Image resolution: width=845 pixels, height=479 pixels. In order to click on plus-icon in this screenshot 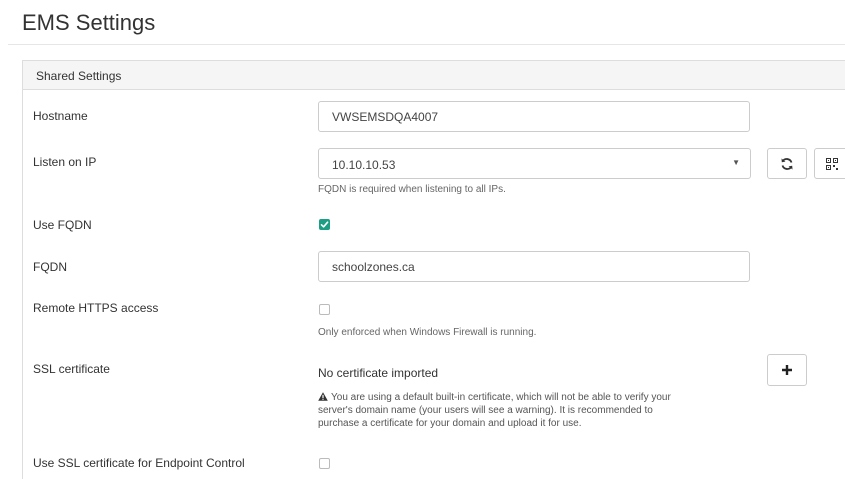, I will do `click(787, 370)`.